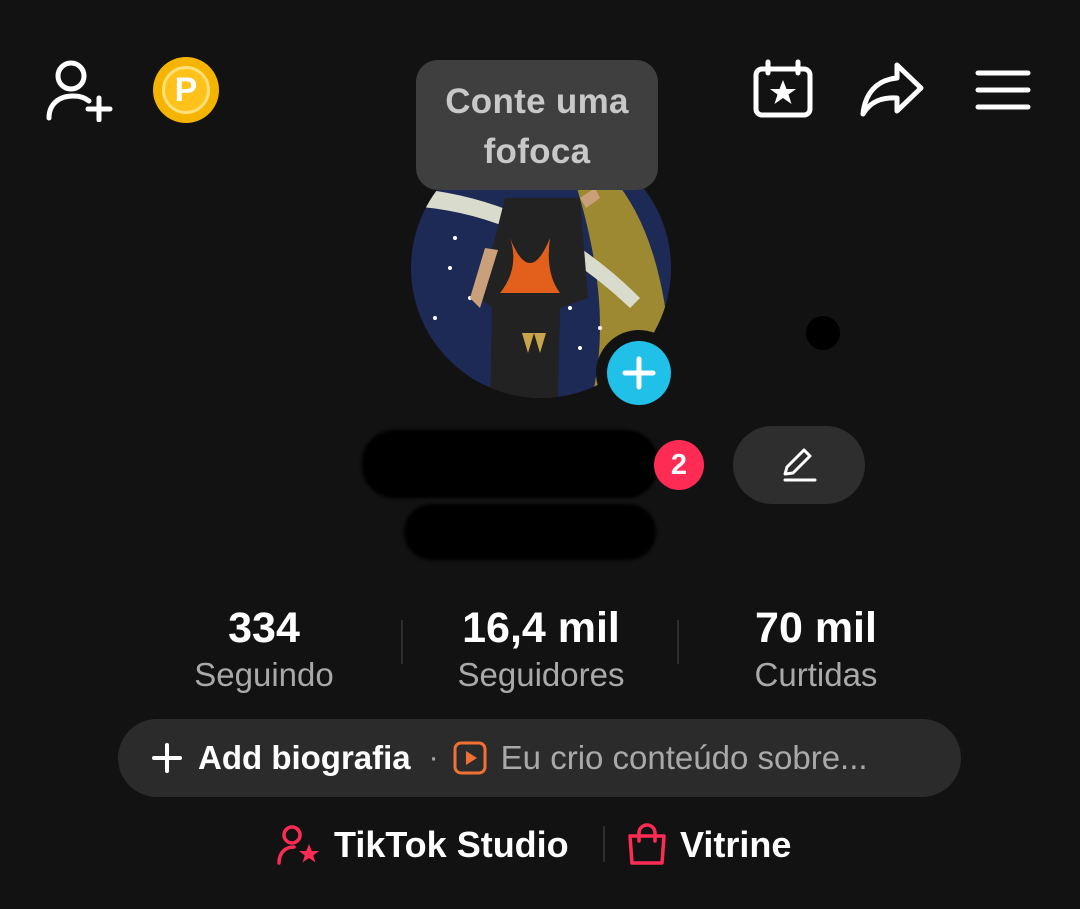  What do you see at coordinates (537, 151) in the screenshot?
I see `tooltip-line-2: fofoca` at bounding box center [537, 151].